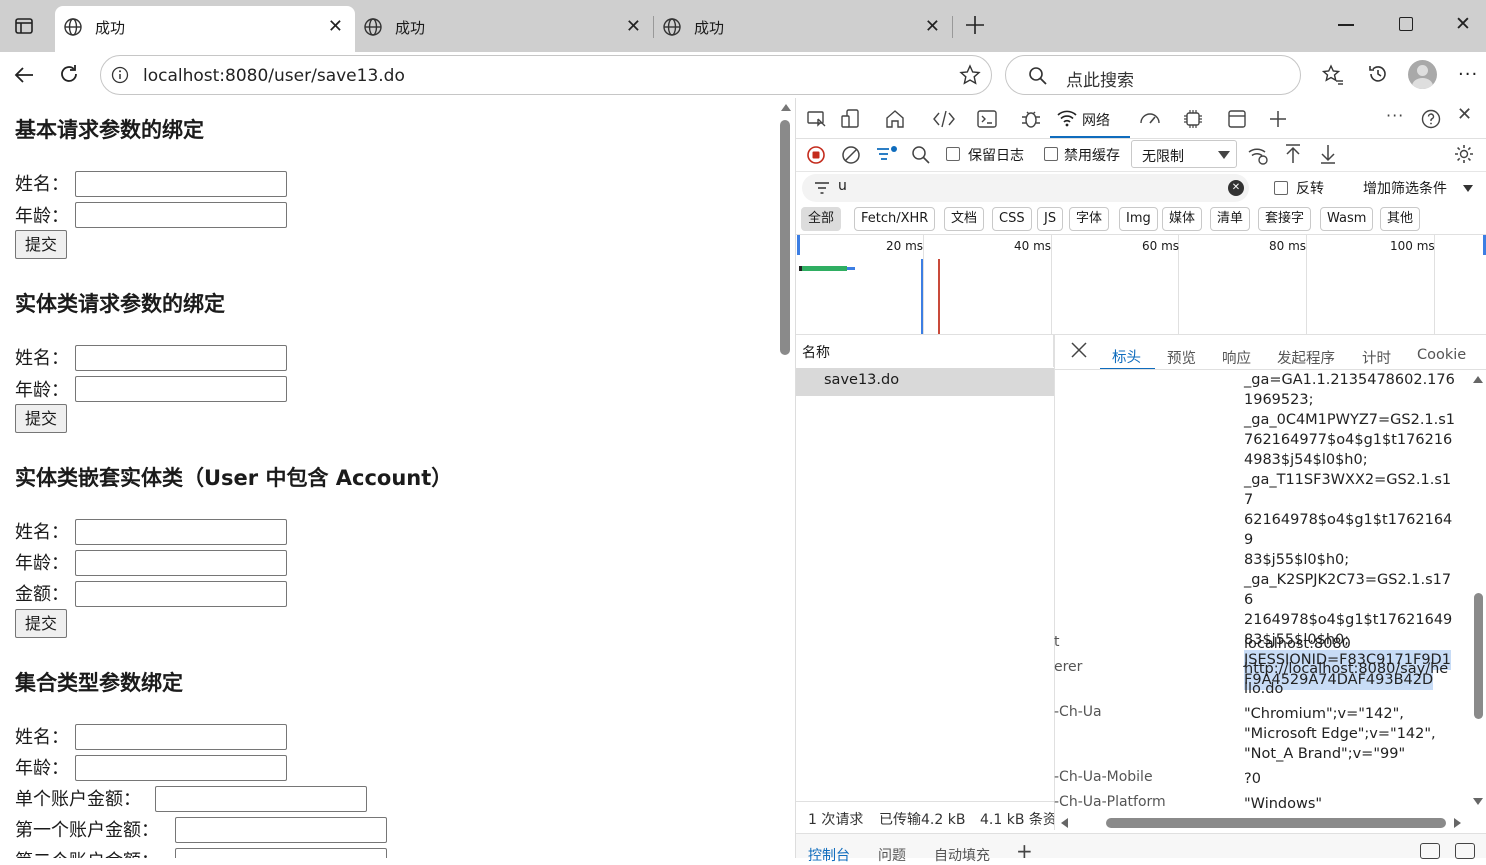  Describe the element at coordinates (964, 219) in the screenshot. I see `filter-chip-doc: 文档` at that location.